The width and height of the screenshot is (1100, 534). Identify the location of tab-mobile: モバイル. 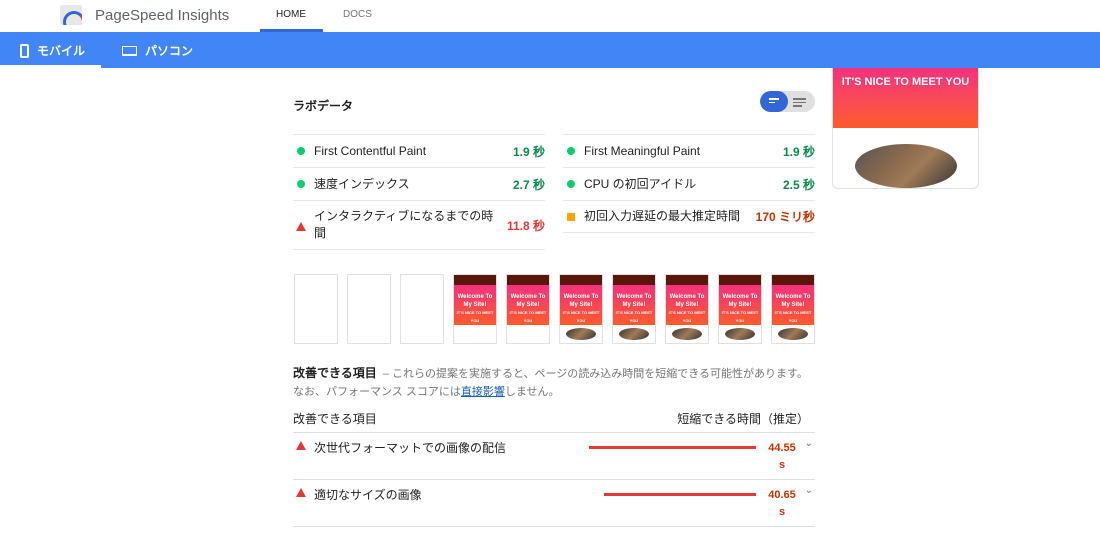
(52, 50).